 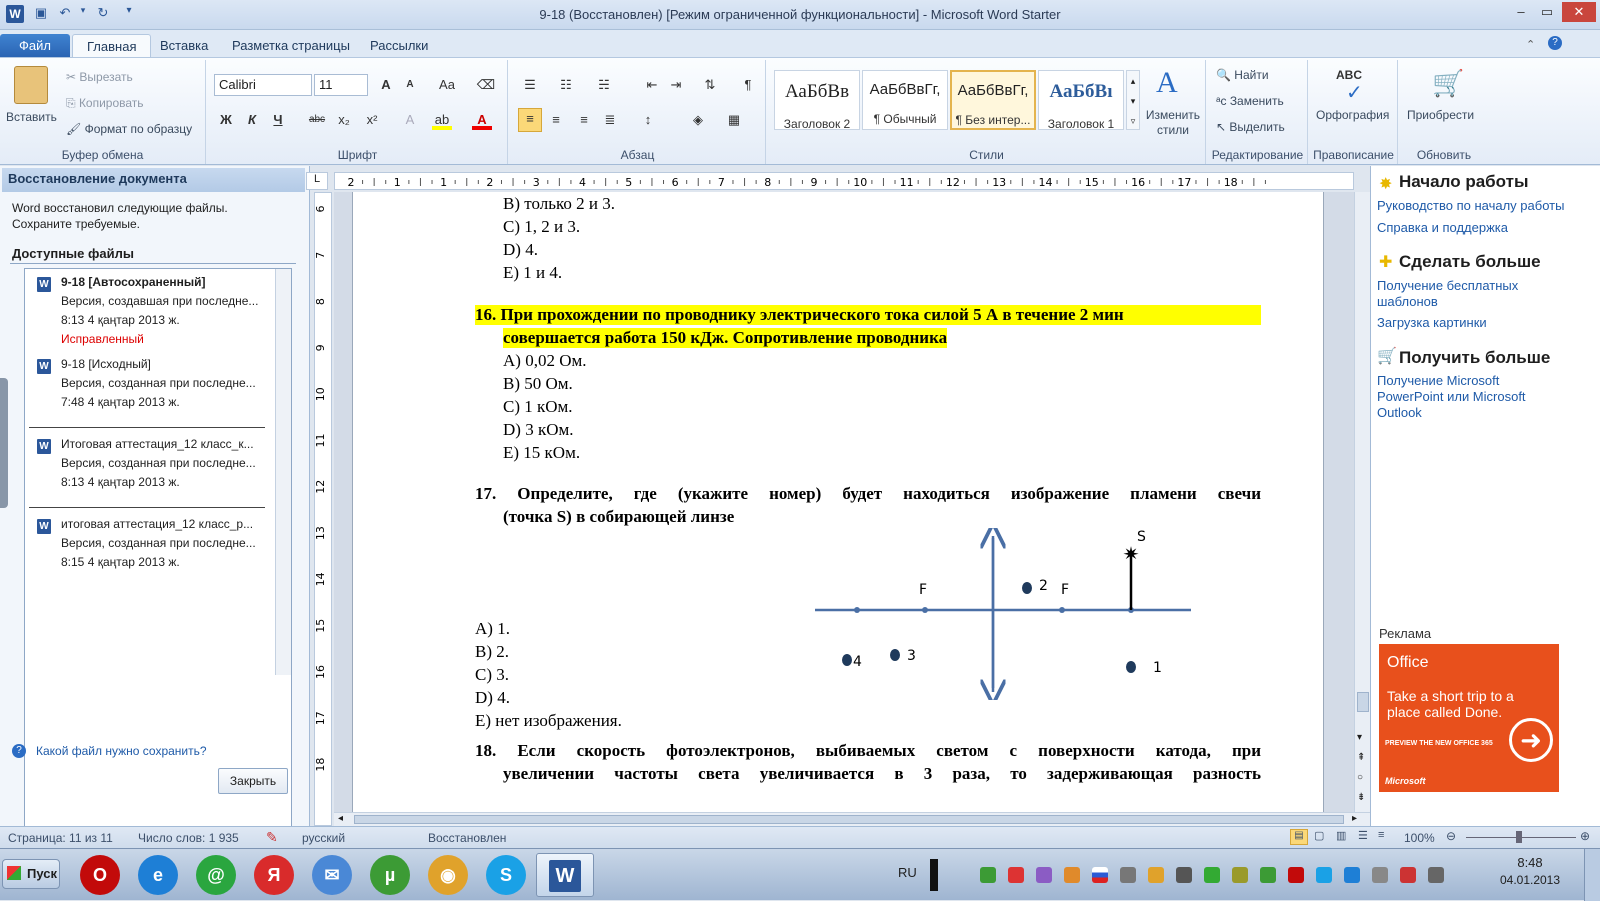 What do you see at coordinates (1380, 875) in the screenshot?
I see `tray-battery-icon` at bounding box center [1380, 875].